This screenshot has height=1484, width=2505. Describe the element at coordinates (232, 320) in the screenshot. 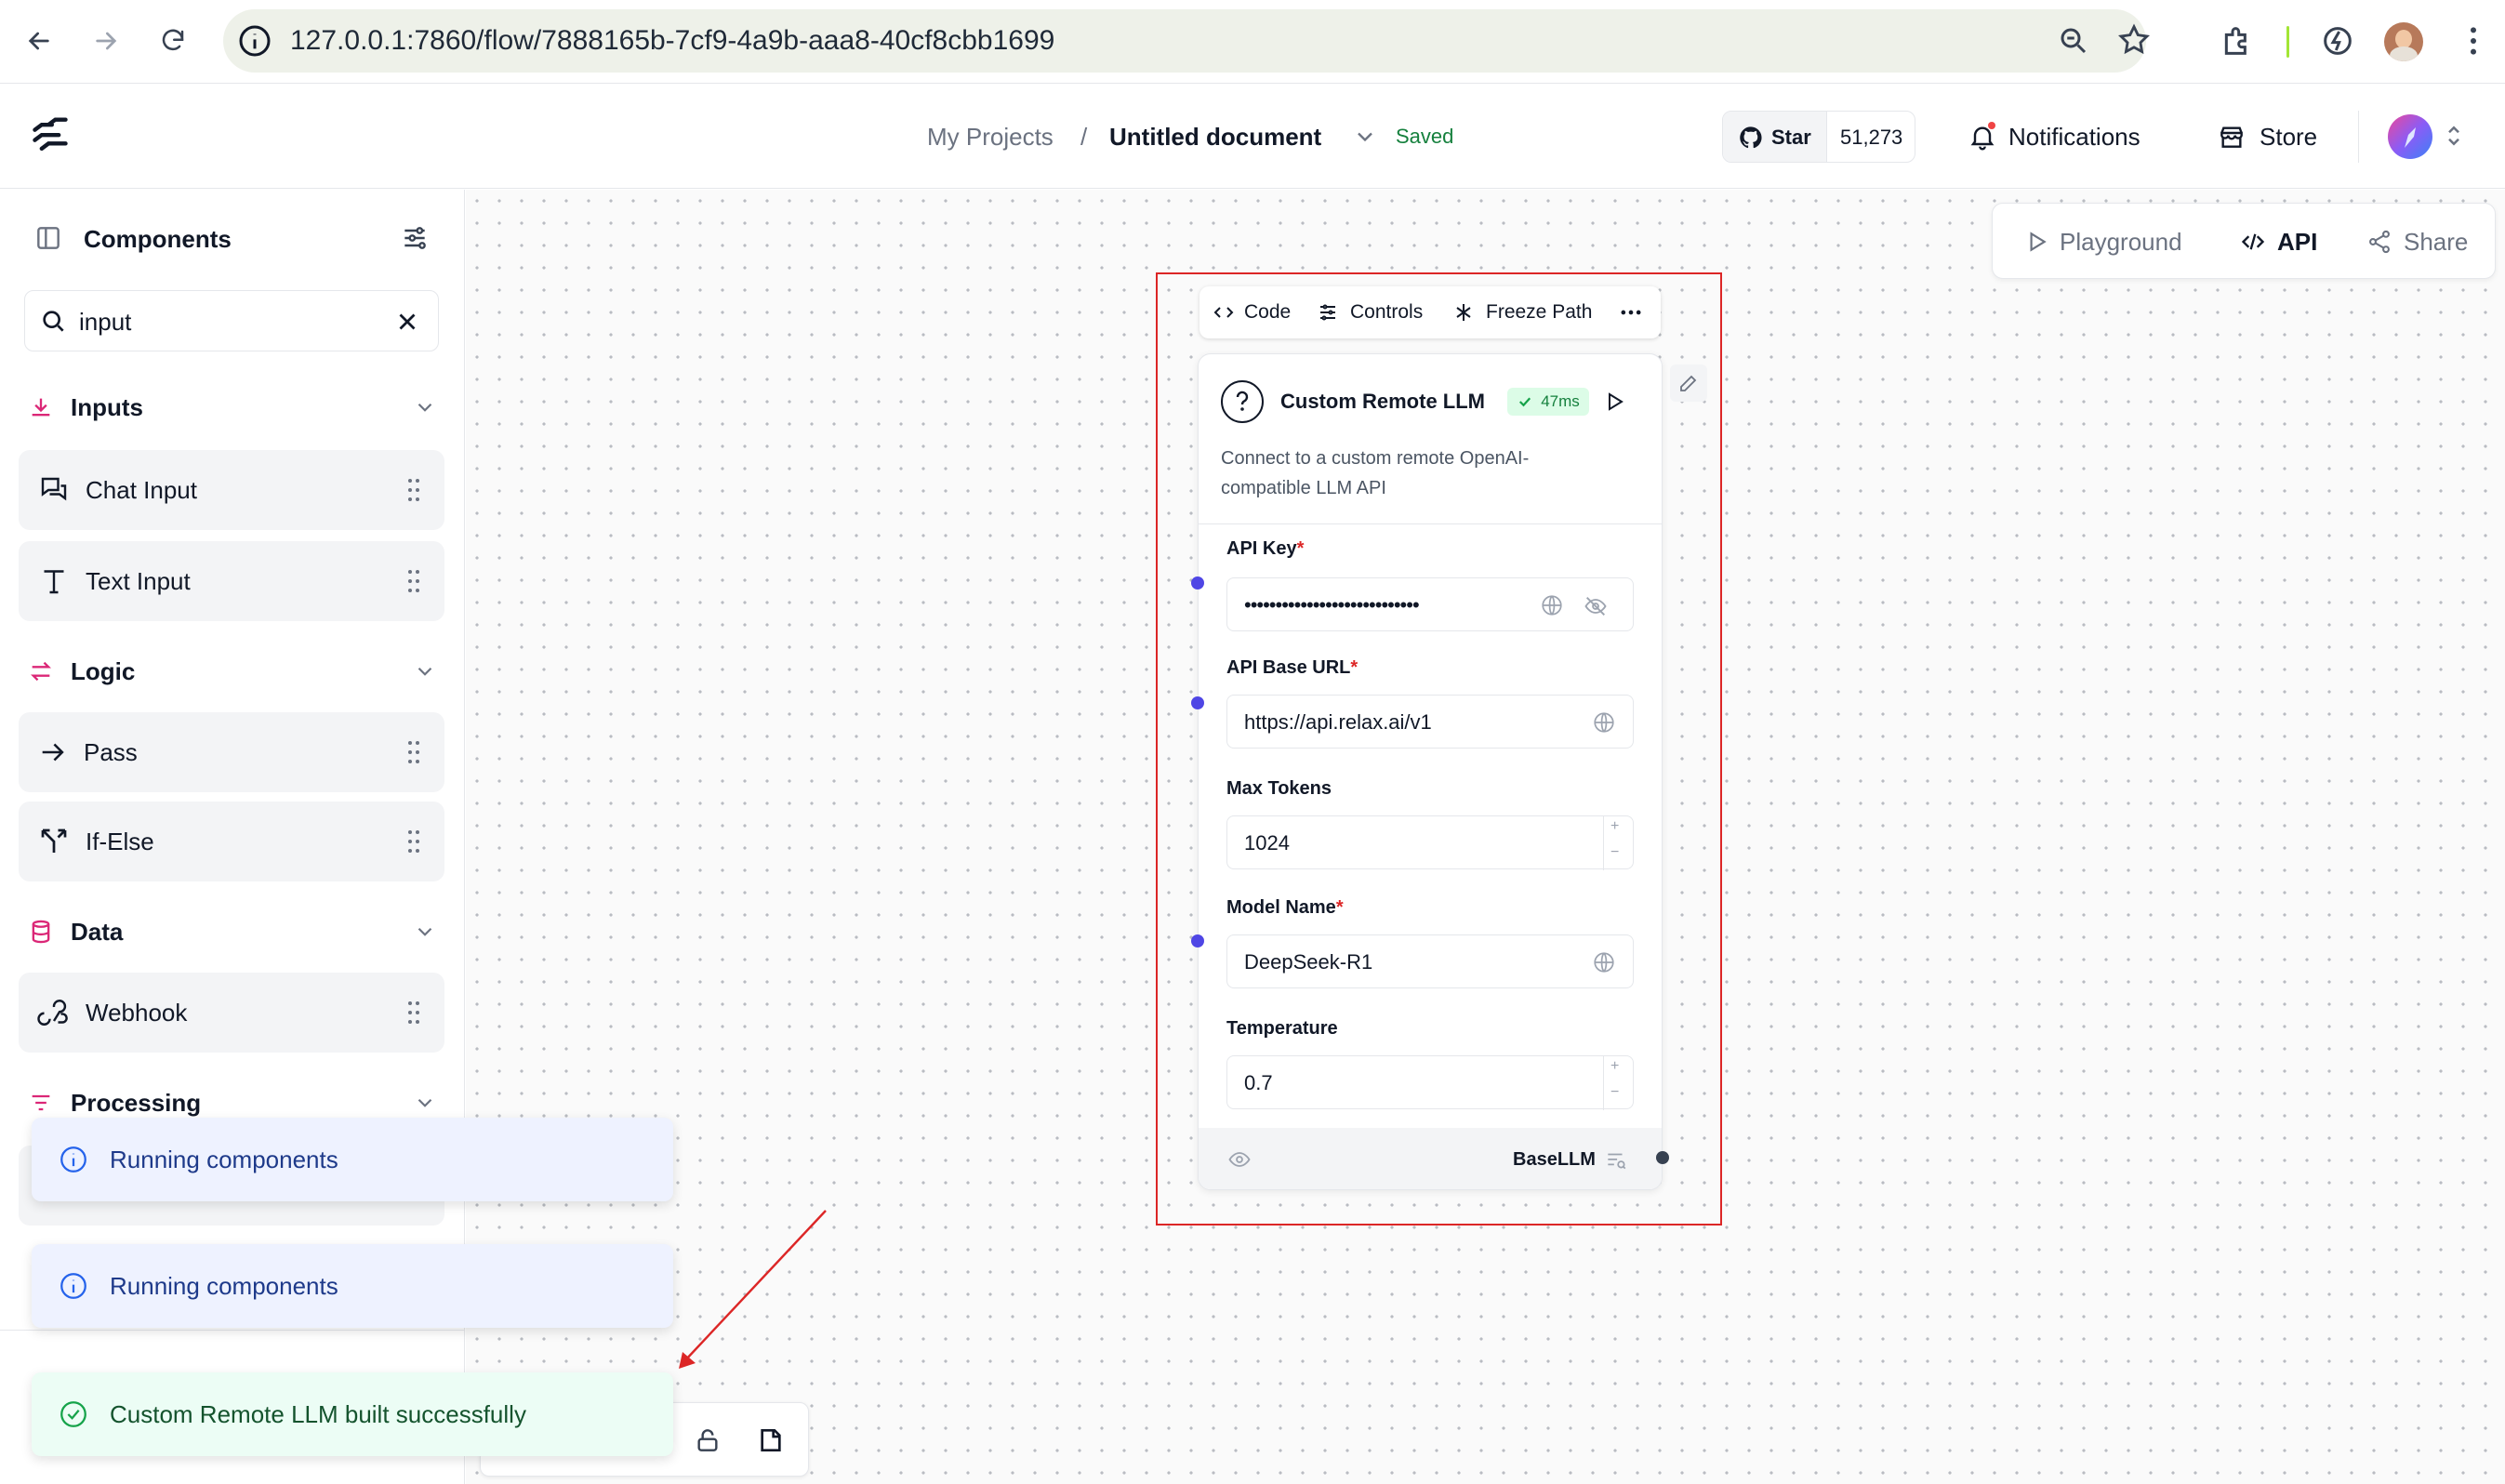

I see `search-input: input` at that location.